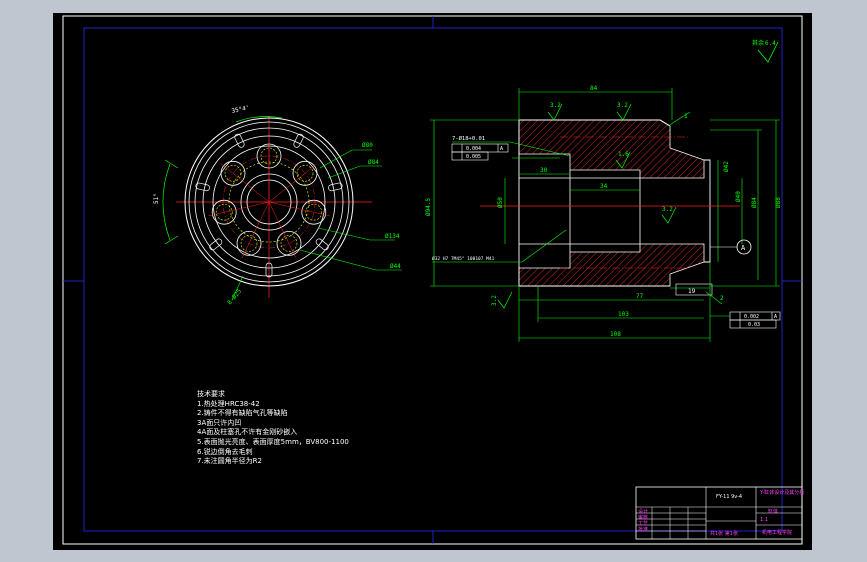  Describe the element at coordinates (765, 51) in the screenshot. I see `roughness-corner-symbol: 其余 6.4` at that location.